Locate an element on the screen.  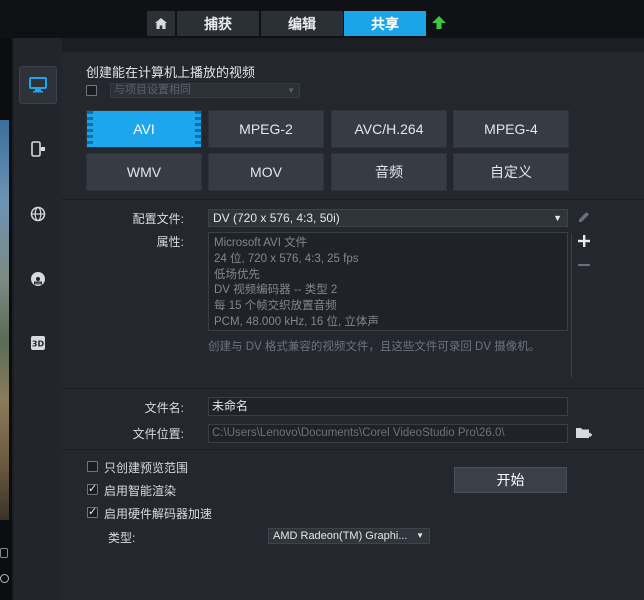
tab-capture: 捕获 is located at coordinates (218, 23).